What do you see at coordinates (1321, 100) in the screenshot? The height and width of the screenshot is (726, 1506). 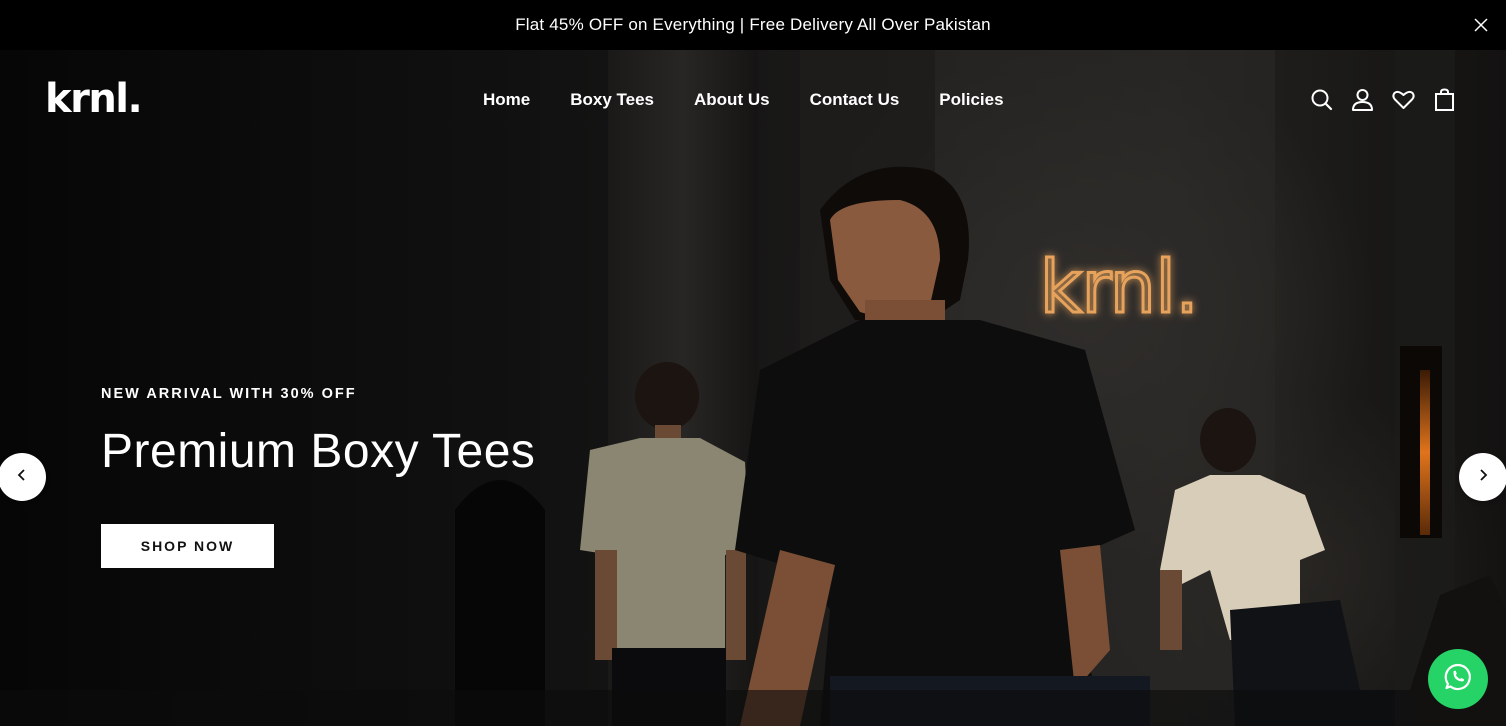 I see `search-icon` at bounding box center [1321, 100].